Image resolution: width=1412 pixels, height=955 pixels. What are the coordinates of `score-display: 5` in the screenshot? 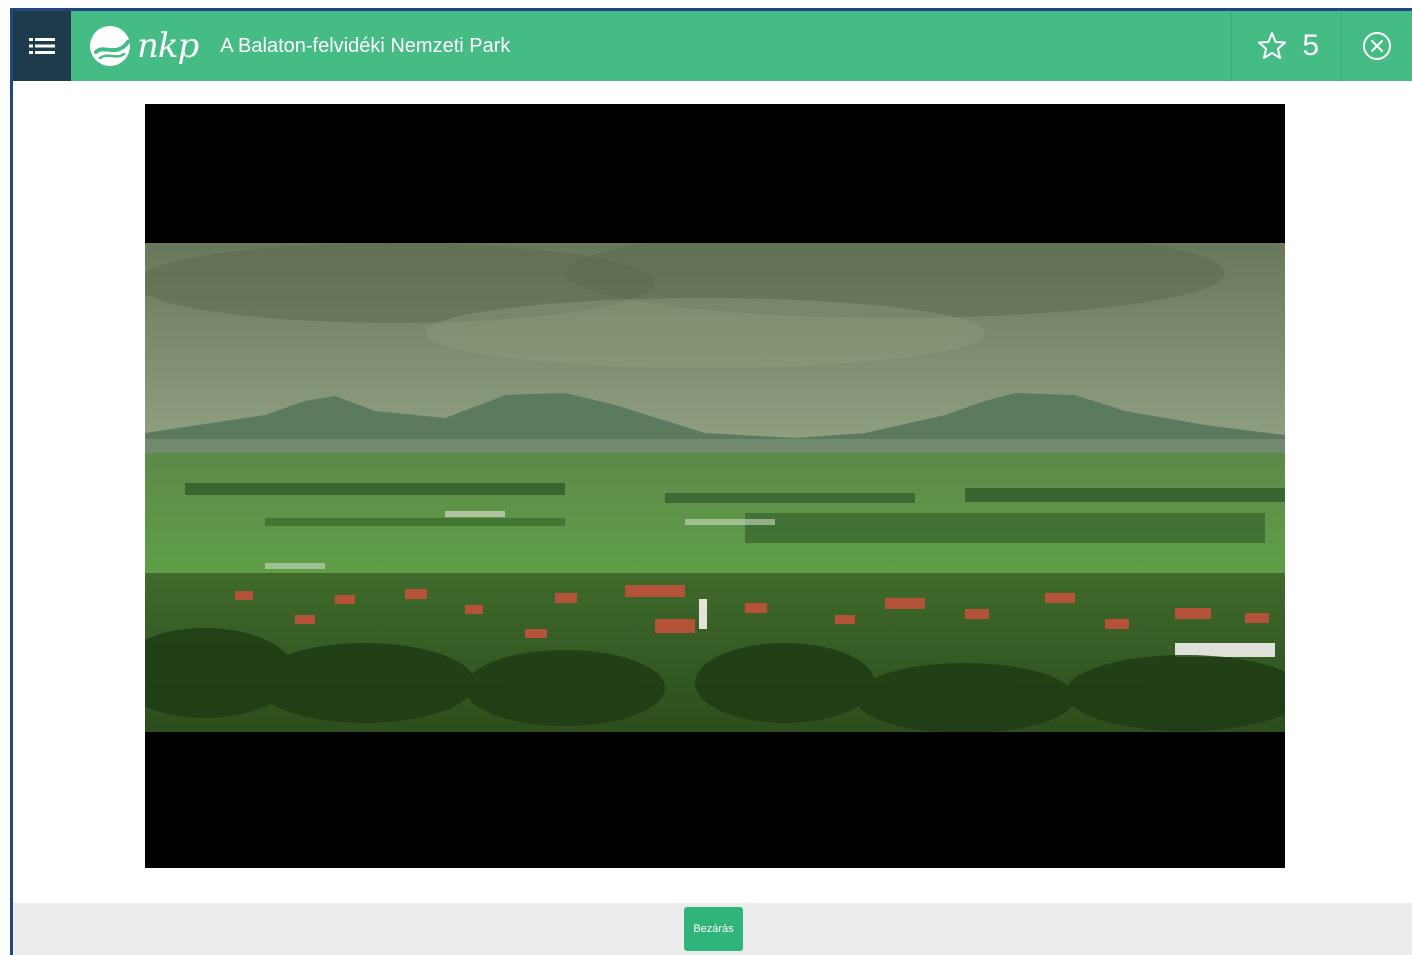 It's located at (1286, 46).